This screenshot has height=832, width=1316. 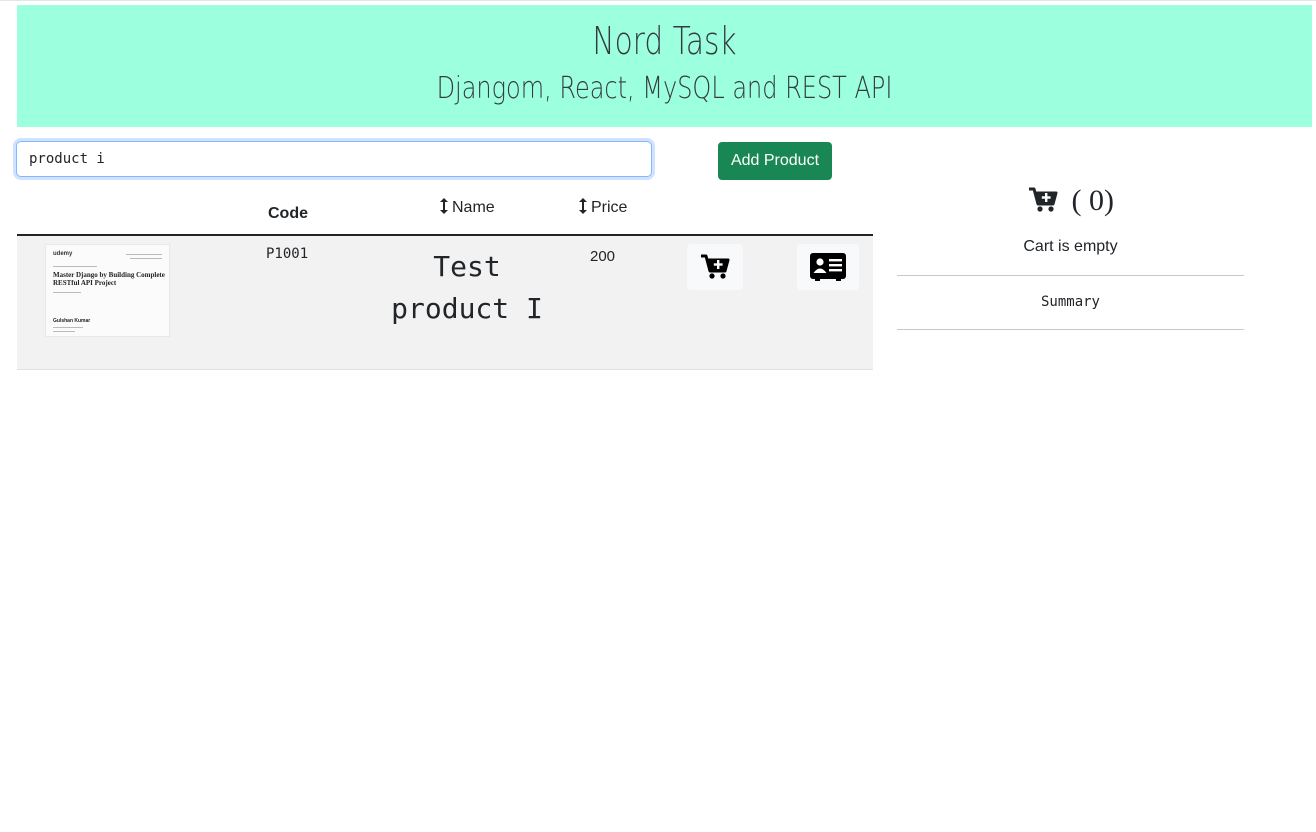 I want to click on column-header-price-label: Price, so click(x=609, y=207).